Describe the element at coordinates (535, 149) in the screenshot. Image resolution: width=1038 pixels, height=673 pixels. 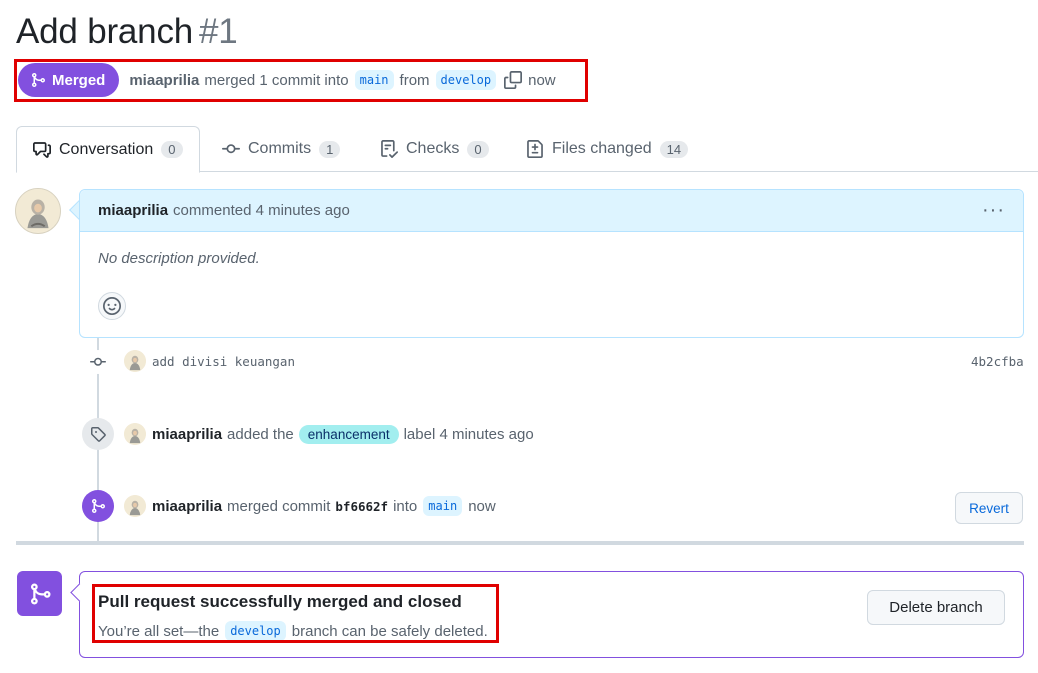
I see `file-diff-icon` at that location.